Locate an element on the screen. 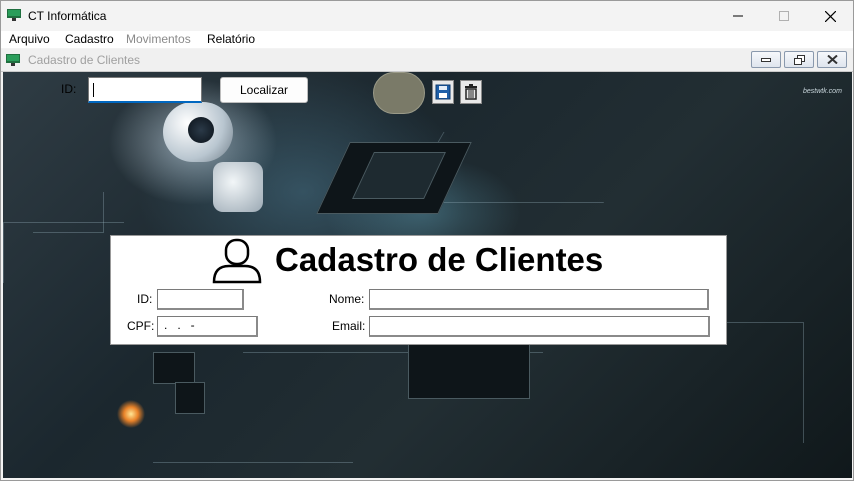 The width and height of the screenshot is (854, 481). restore-icon is located at coordinates (799, 59).